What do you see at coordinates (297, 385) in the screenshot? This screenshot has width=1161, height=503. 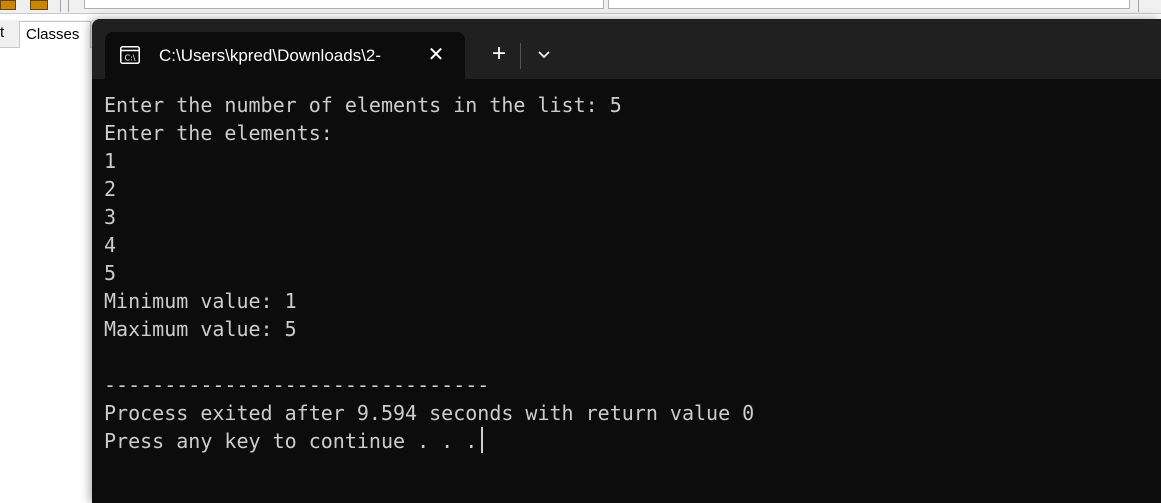 I see `console-line: --------------------------------` at bounding box center [297, 385].